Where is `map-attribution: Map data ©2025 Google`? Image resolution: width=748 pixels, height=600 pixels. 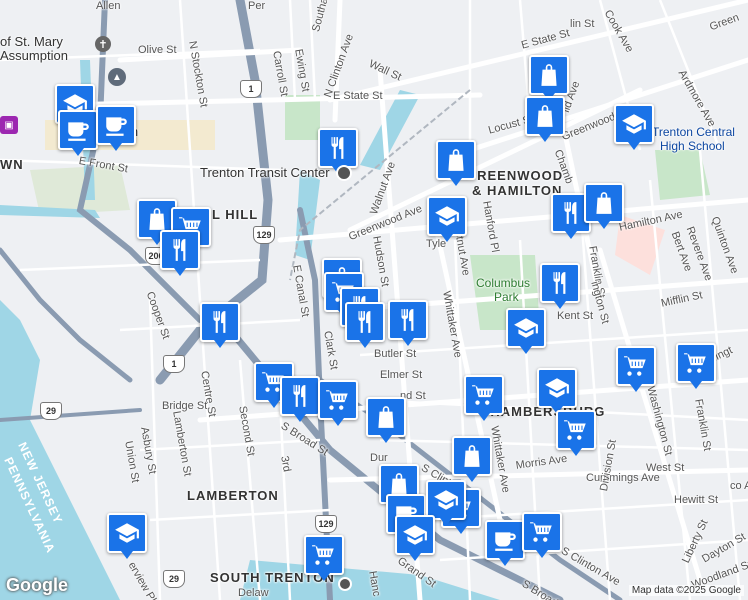
map-attribution: Map data ©2025 Google is located at coordinates (686, 590).